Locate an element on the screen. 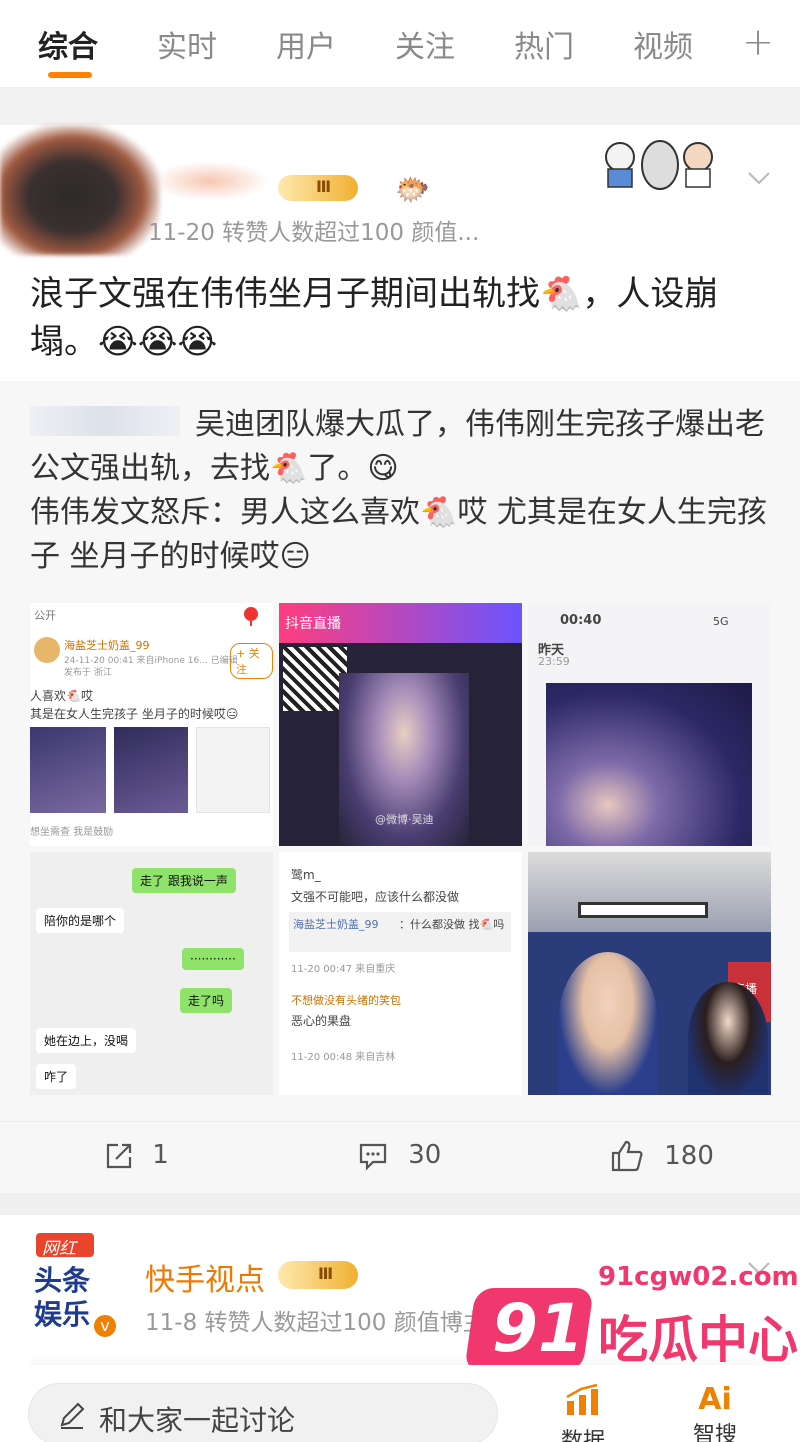 The height and width of the screenshot is (1442, 800). tab-hot: 热门 is located at coordinates (544, 44).